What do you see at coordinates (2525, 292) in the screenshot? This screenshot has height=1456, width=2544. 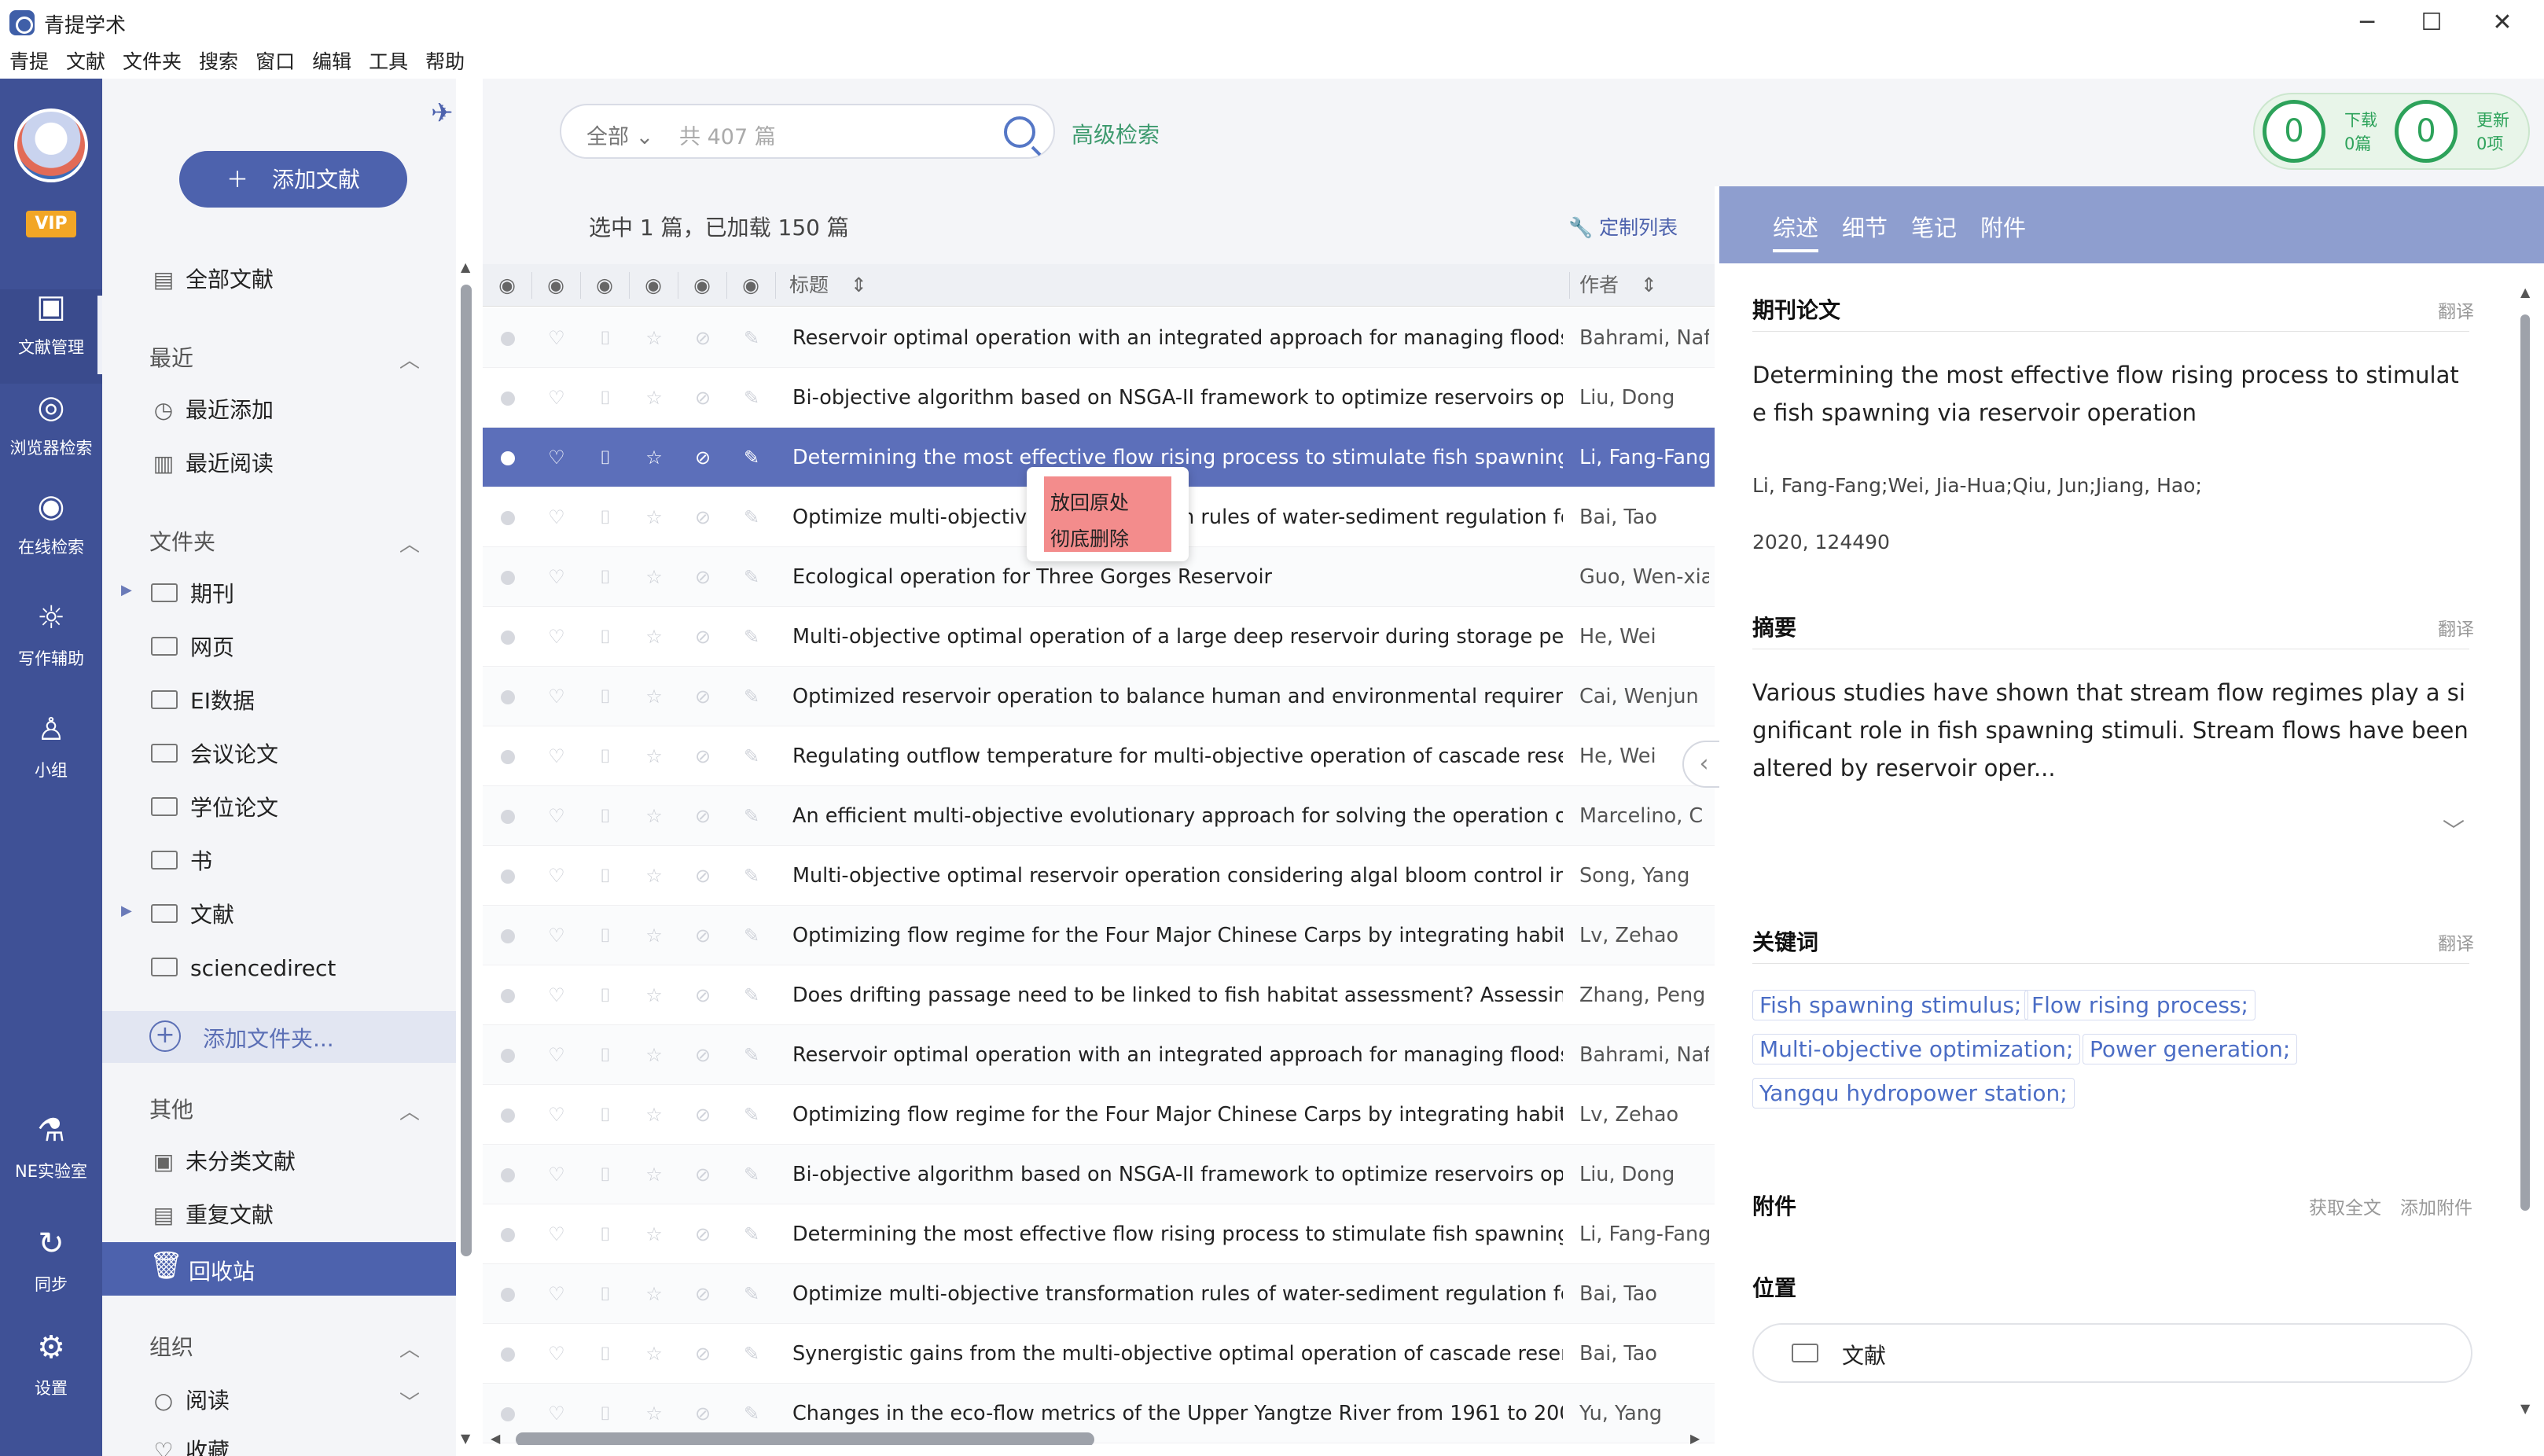 I see `scroll-up-arrow-icon: ▲` at bounding box center [2525, 292].